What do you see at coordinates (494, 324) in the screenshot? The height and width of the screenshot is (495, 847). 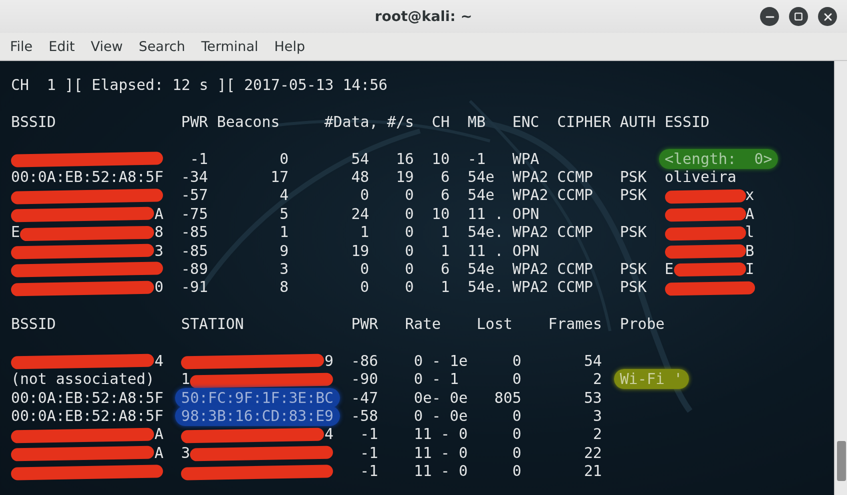 I see `column-header: Lost` at bounding box center [494, 324].